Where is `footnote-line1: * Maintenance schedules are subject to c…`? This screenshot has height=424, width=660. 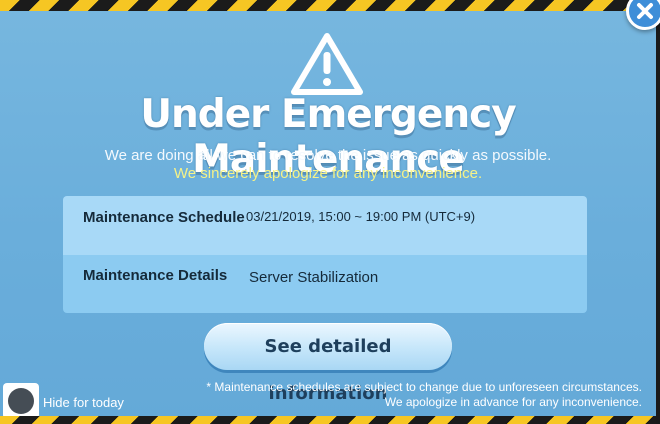 footnote-line1: * Maintenance schedules are subject to c… is located at coordinates (424, 387).